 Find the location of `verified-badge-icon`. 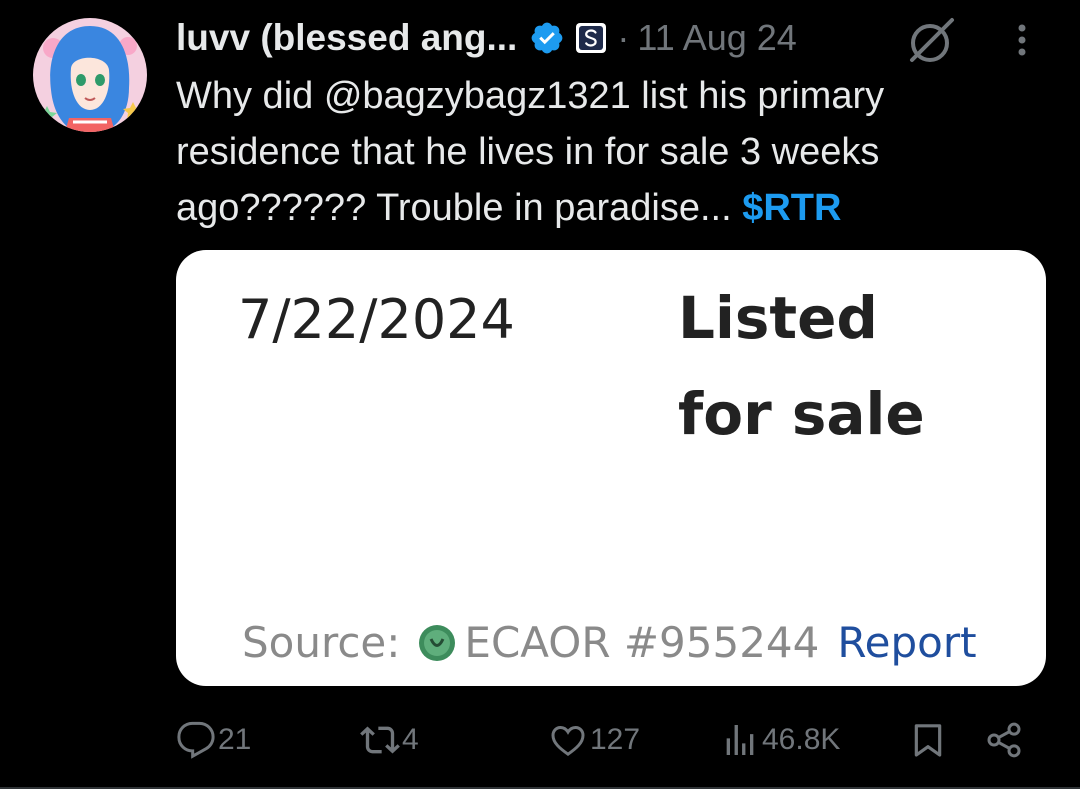

verified-badge-icon is located at coordinates (547, 38).